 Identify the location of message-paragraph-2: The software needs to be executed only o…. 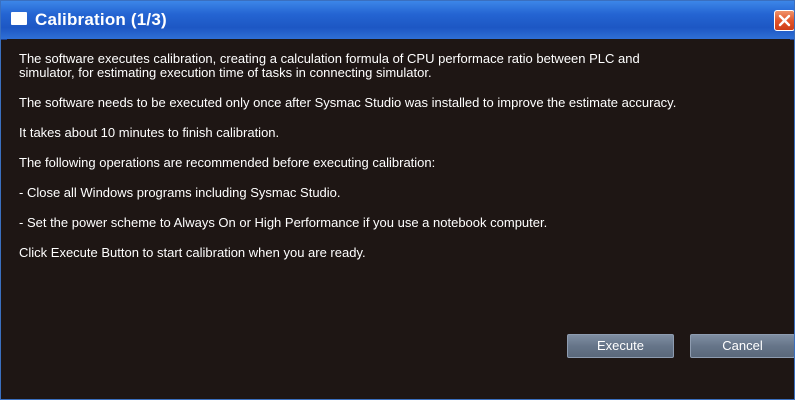
(348, 102).